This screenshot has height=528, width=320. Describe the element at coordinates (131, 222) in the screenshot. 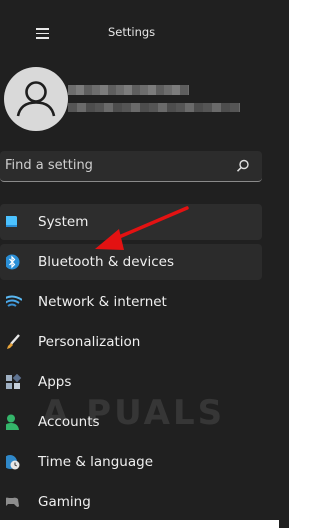

I see `sidebar-item-system: System` at that location.